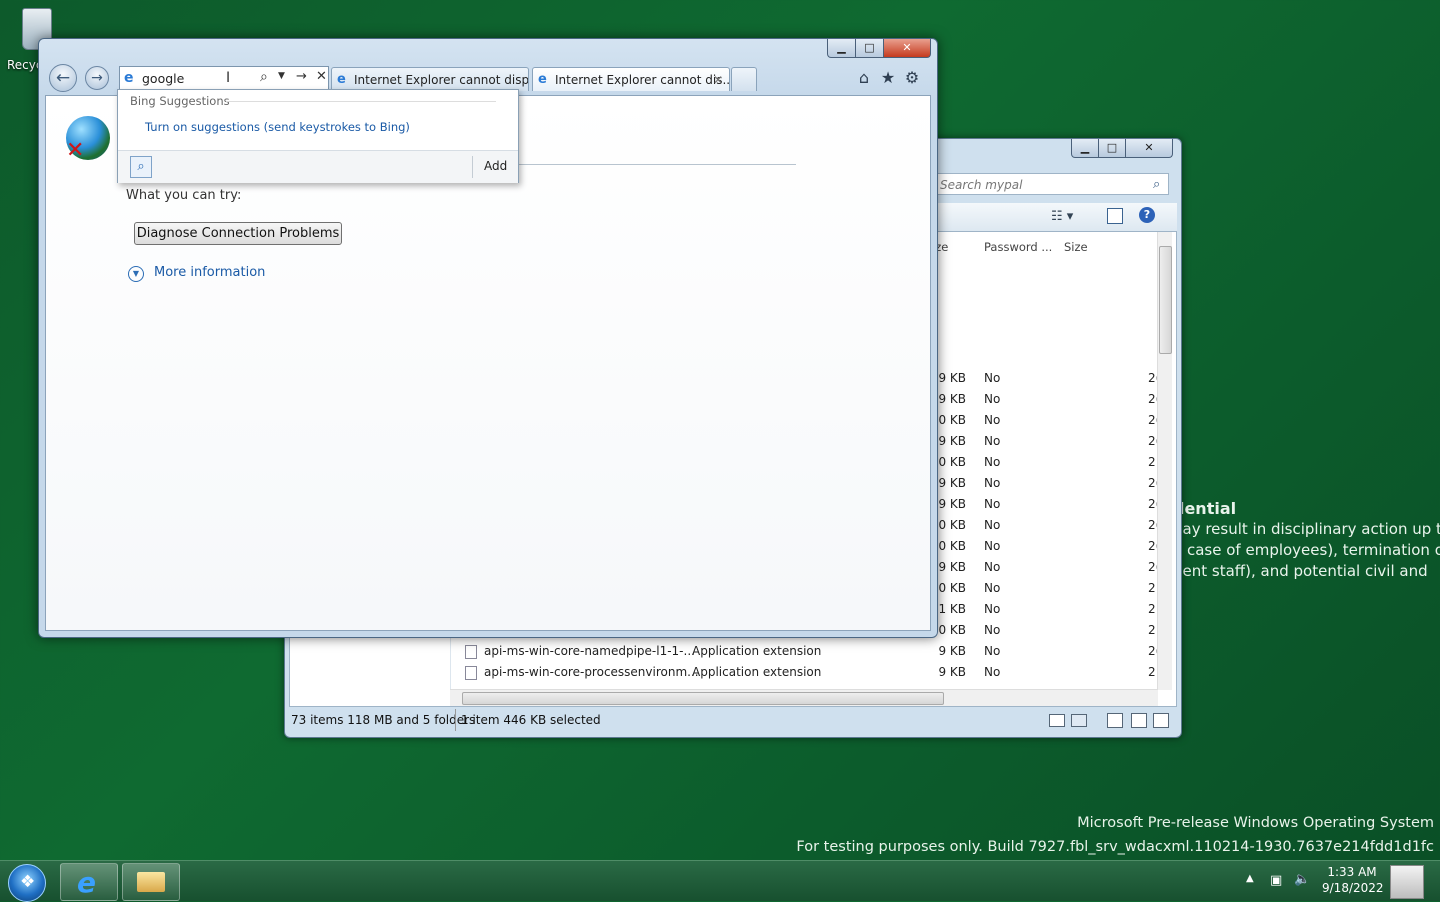  I want to click on address-bar: e google I ⌕ ▼ → ✕, so click(224, 78).